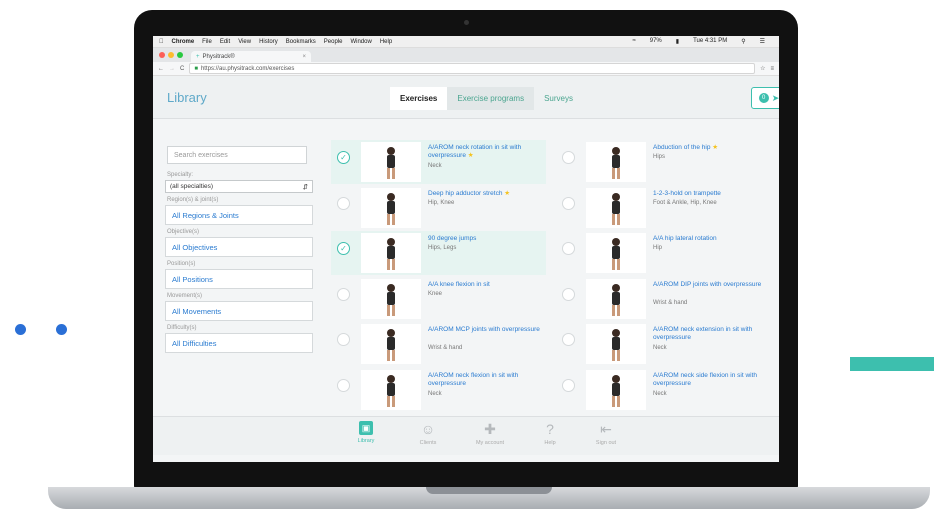 The width and height of the screenshot is (934, 513). Describe the element at coordinates (762, 68) in the screenshot. I see `bookmark-star-icon: ☆` at that location.